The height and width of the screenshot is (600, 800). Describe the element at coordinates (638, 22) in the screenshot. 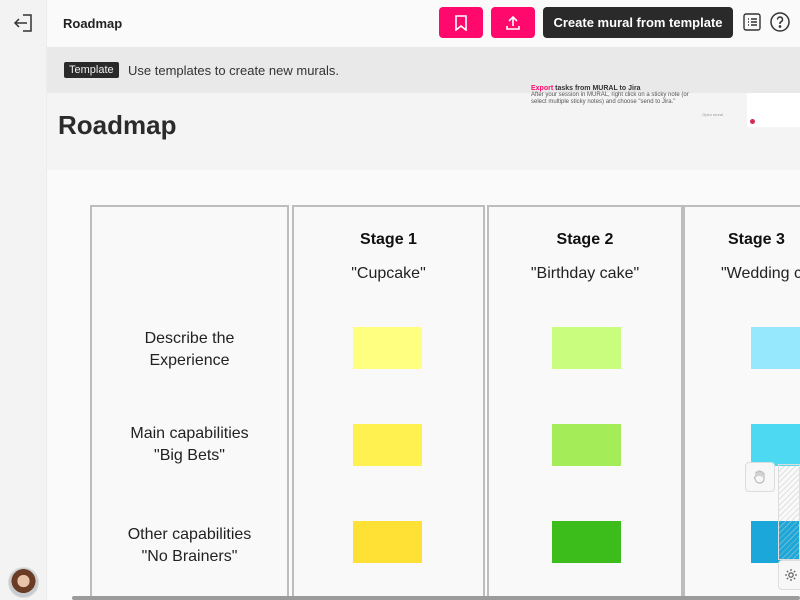

I see `create-mural-button: Create mural from template` at that location.